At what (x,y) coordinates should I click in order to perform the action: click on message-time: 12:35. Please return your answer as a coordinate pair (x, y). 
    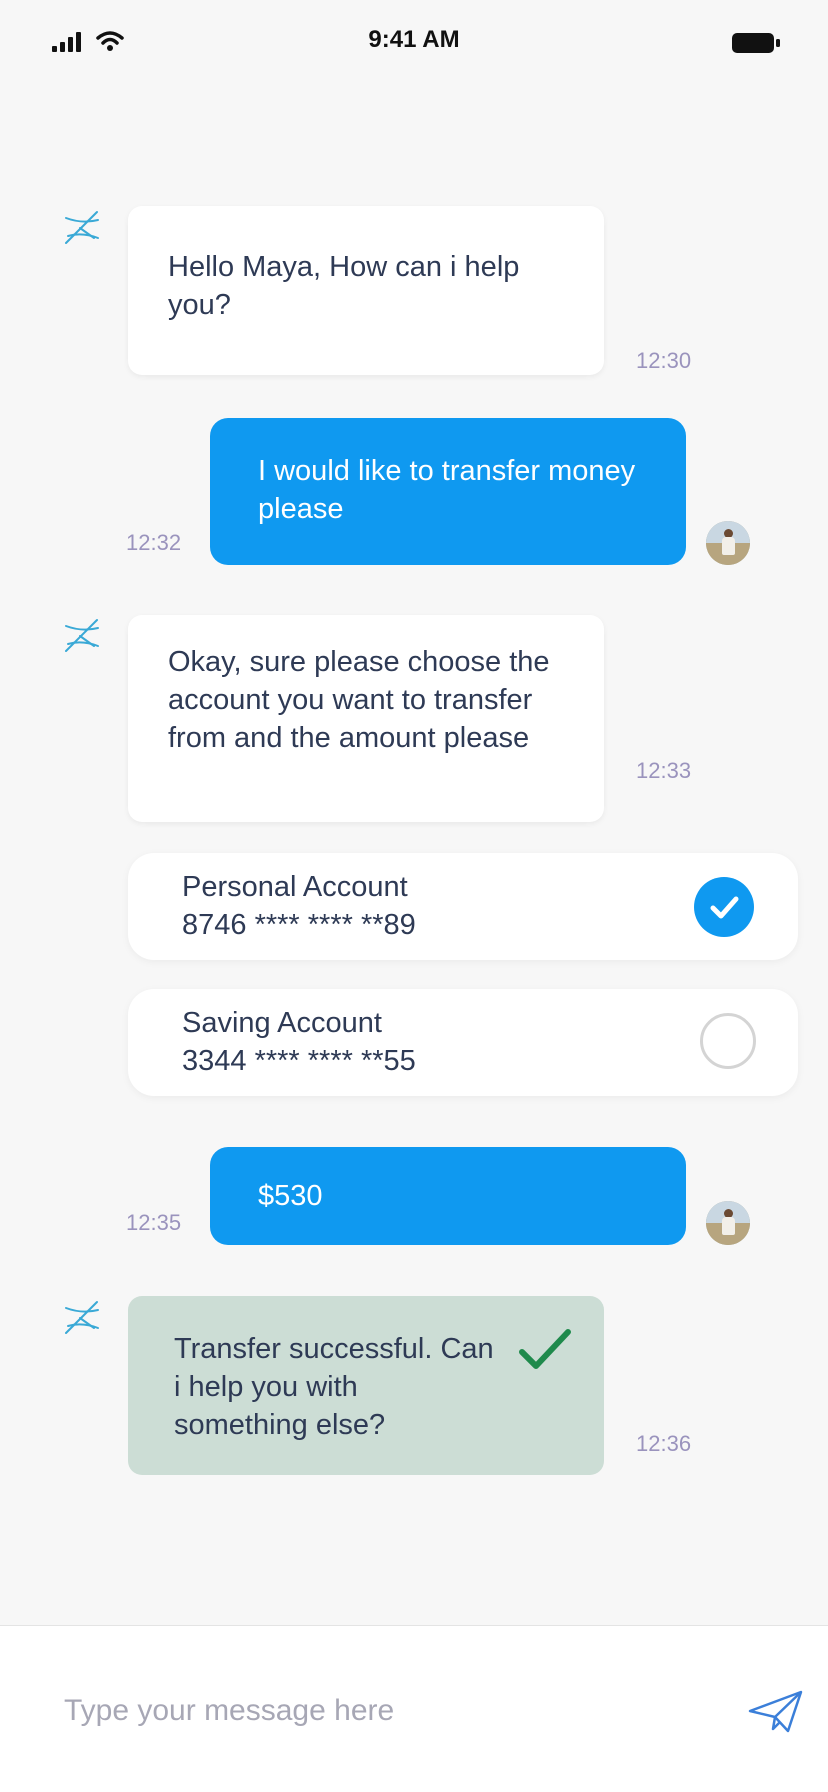
    Looking at the image, I should click on (154, 1222).